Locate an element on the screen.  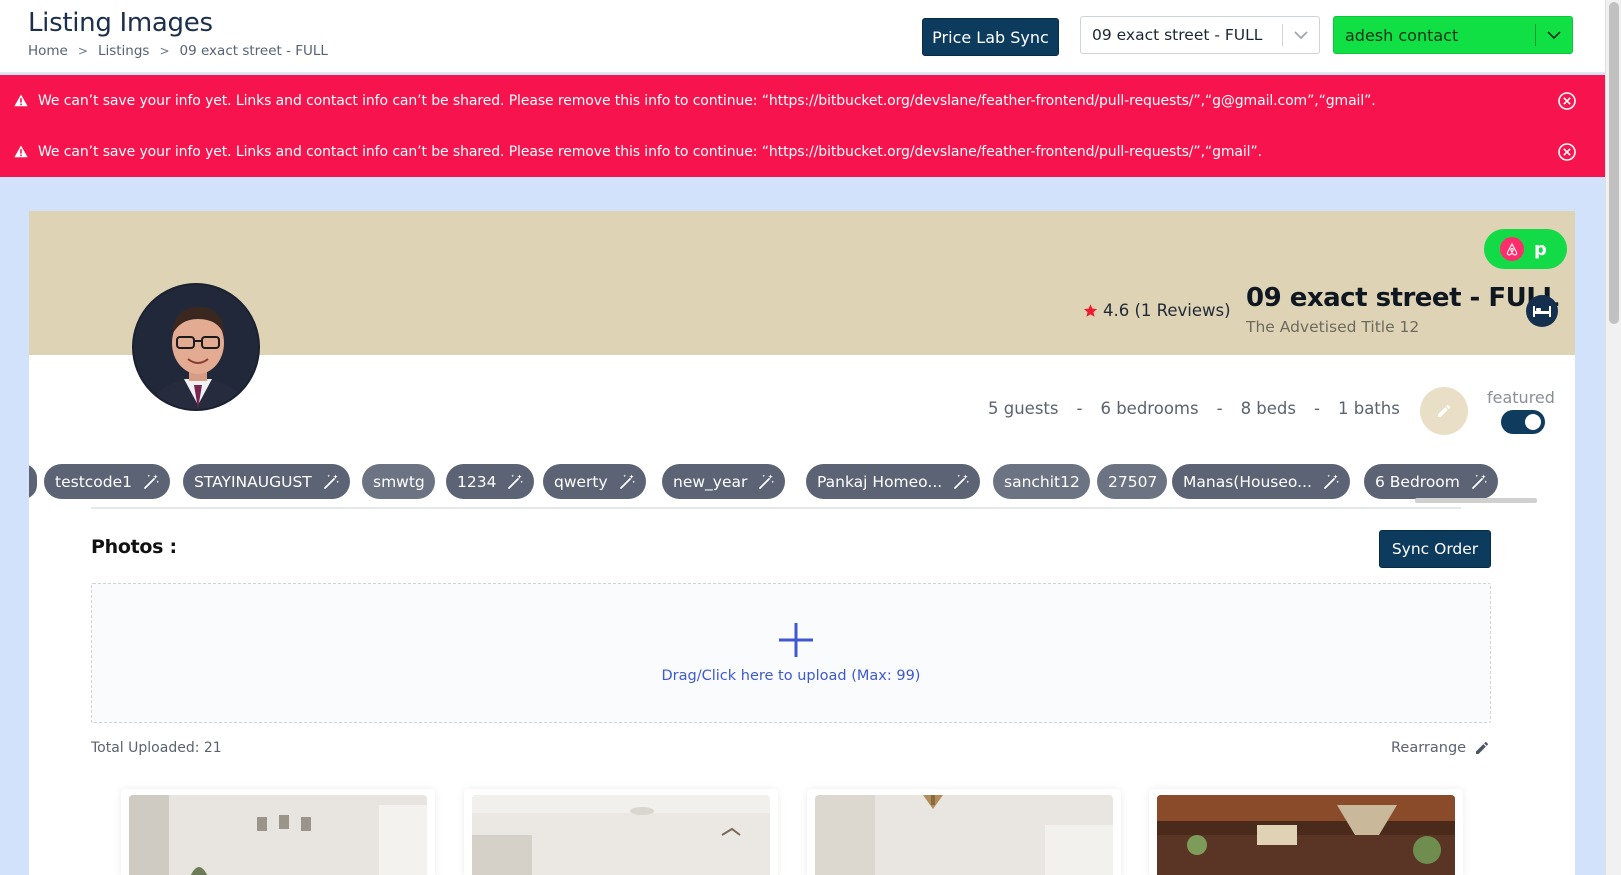
contact-select: adesh contact is located at coordinates (1453, 35).